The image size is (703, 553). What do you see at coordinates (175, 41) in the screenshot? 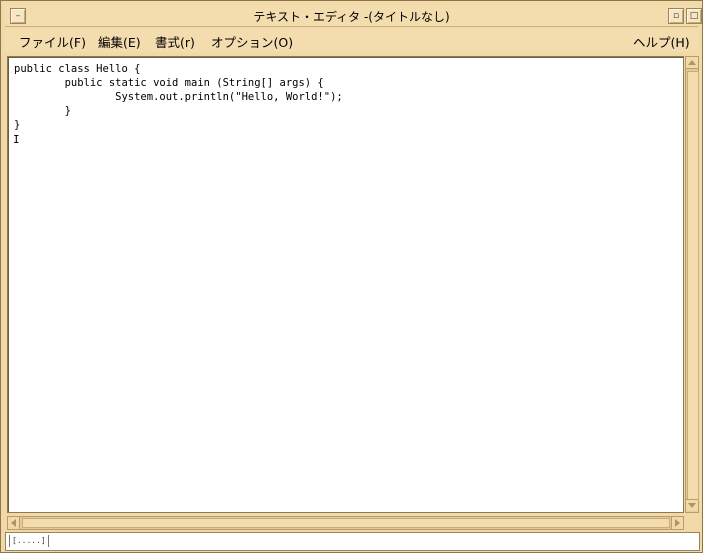
I see `menu-format: 書式(r)` at bounding box center [175, 41].